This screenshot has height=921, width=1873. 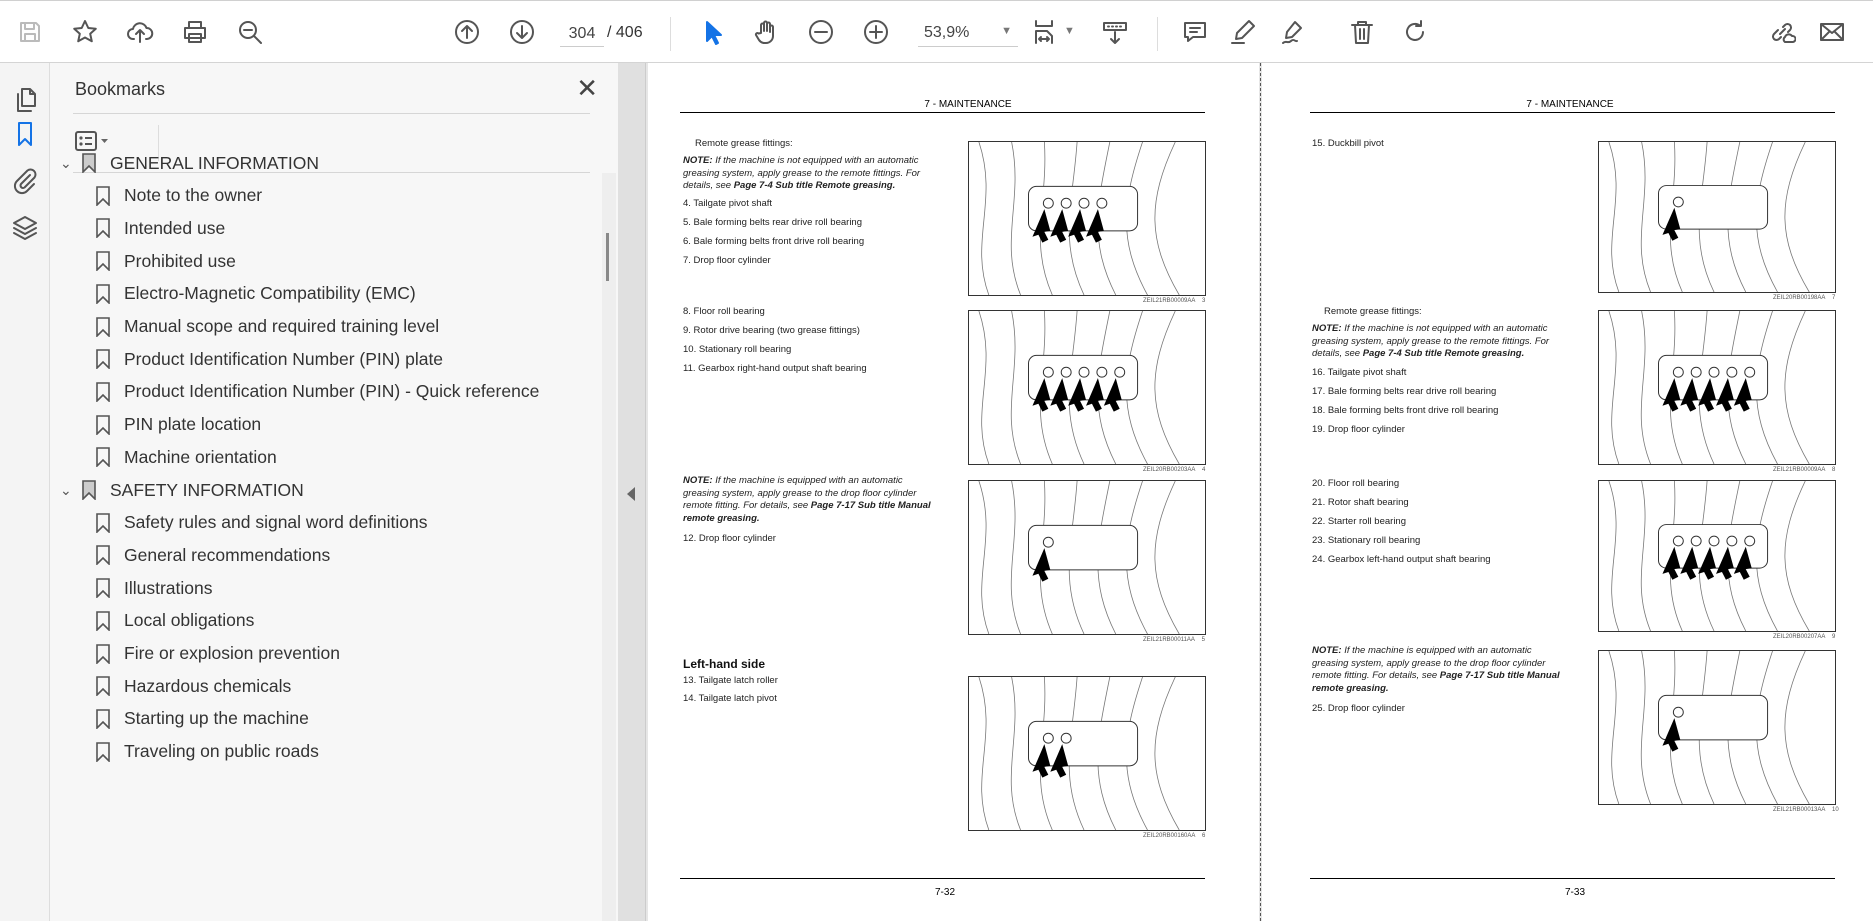 I want to click on scrollbar, so click(x=609, y=547).